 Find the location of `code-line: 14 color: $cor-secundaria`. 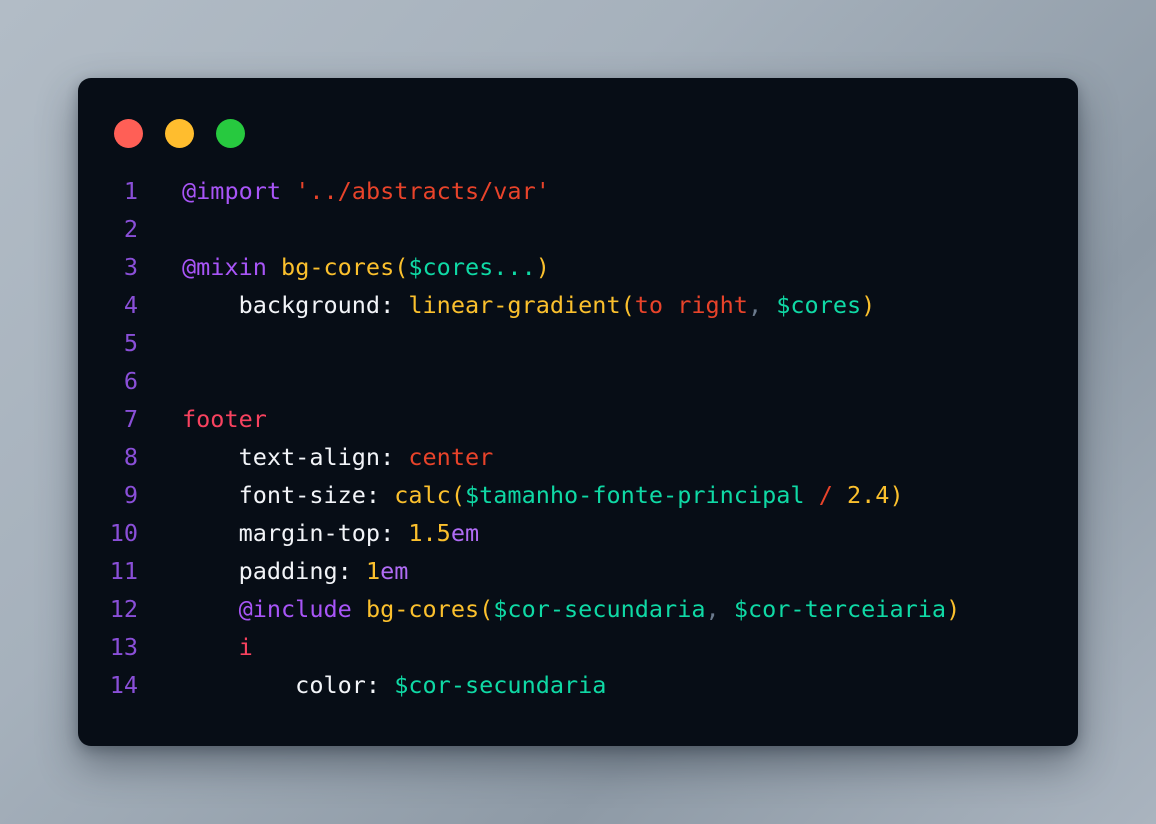

code-line: 14 color: $cor-secundaria is located at coordinates (578, 685).